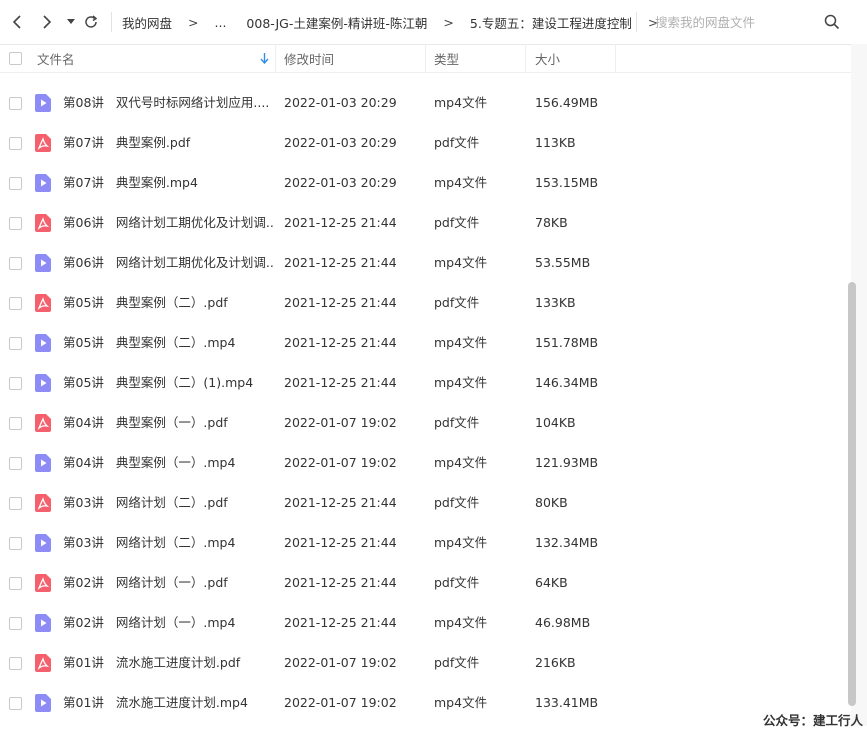  Describe the element at coordinates (425, 503) in the screenshot. I see `file-row: 第03讲 网络计划（二）.pdf 2021-12-25 21:44 pdf文件 80KB` at that location.